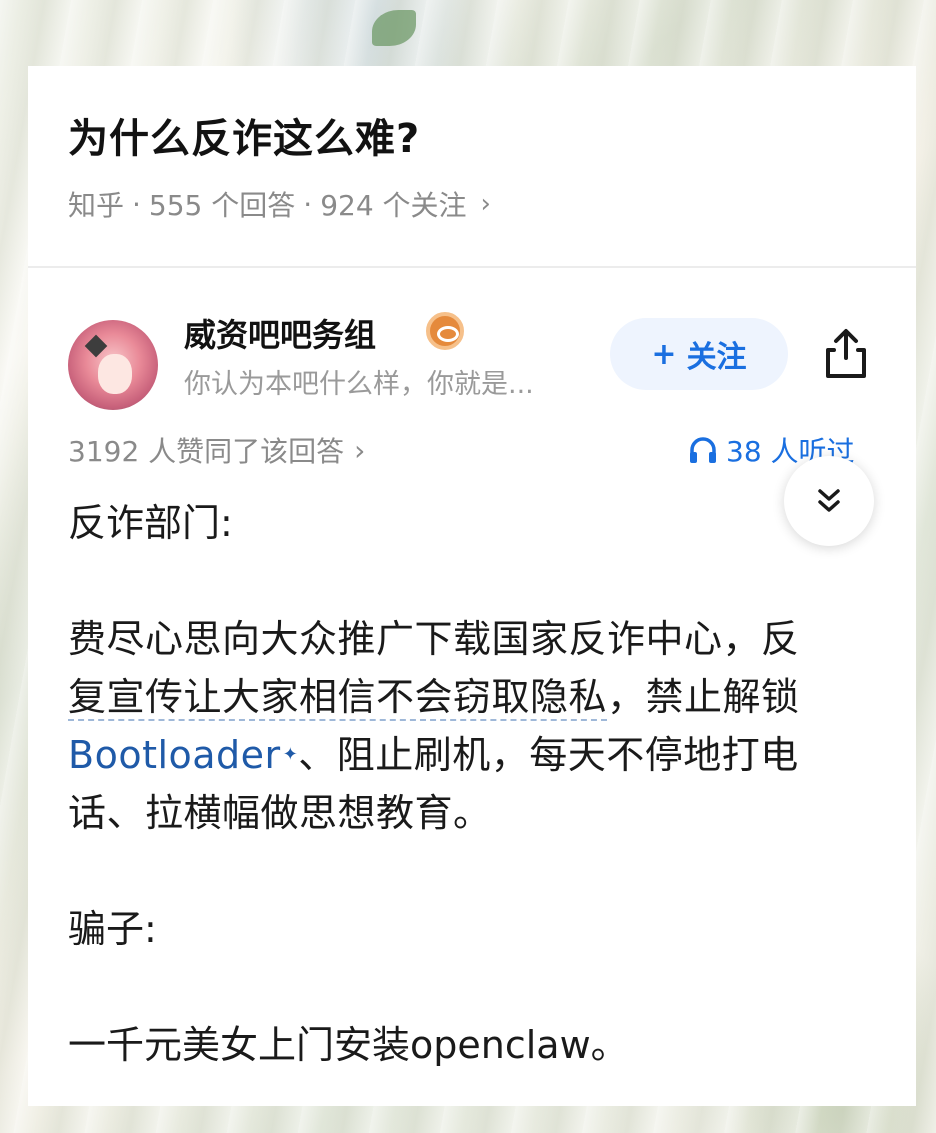  I want to click on likes-link: 3192 人赞同了该回答 ›, so click(216, 450).